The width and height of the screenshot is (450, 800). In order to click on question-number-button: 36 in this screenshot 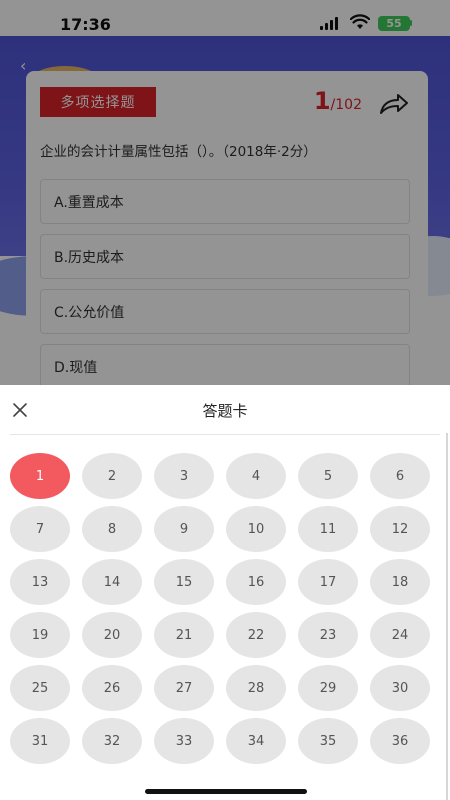, I will do `click(400, 741)`.